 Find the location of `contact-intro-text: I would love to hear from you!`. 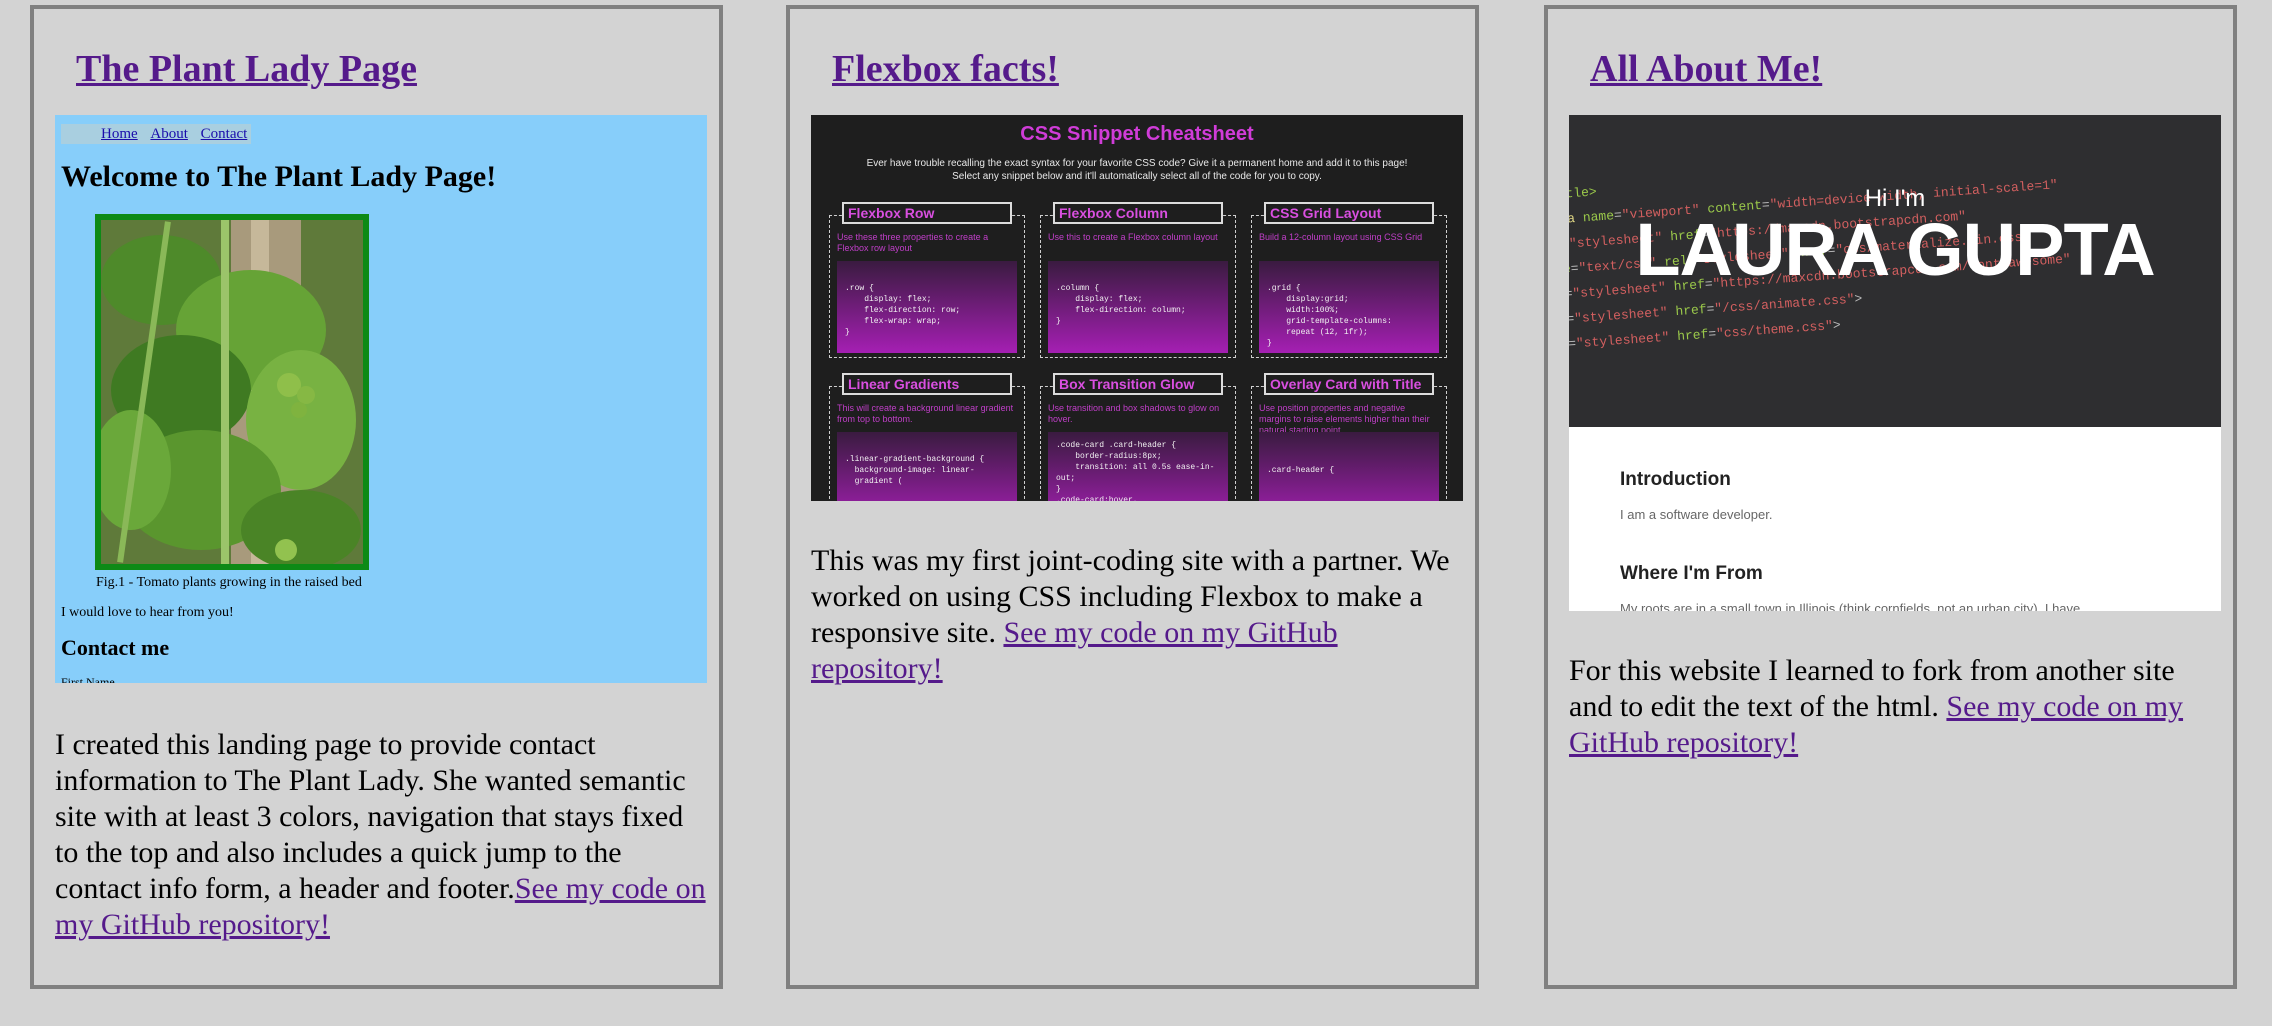

contact-intro-text: I would love to hear from you! is located at coordinates (147, 612).